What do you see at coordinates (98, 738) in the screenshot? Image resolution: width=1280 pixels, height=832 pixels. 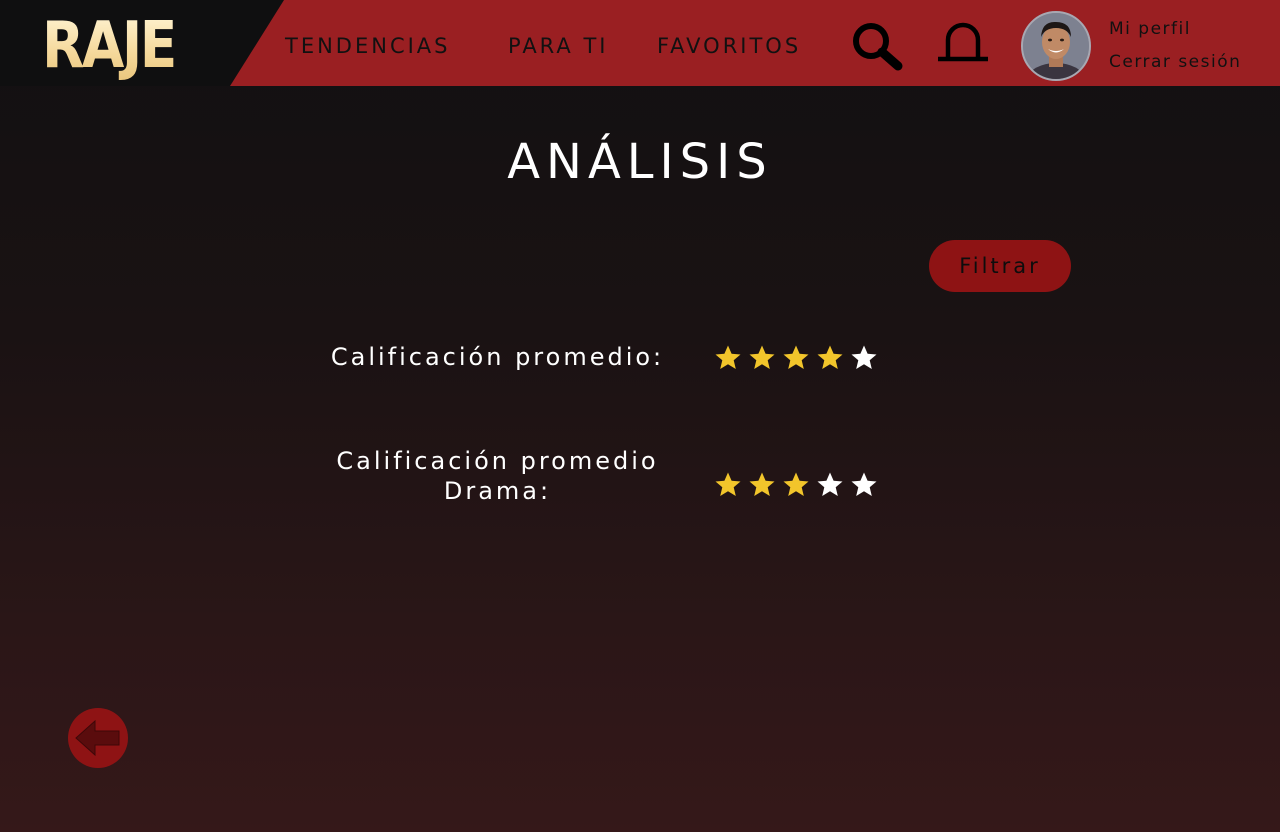 I see `arrow-left-icon` at bounding box center [98, 738].